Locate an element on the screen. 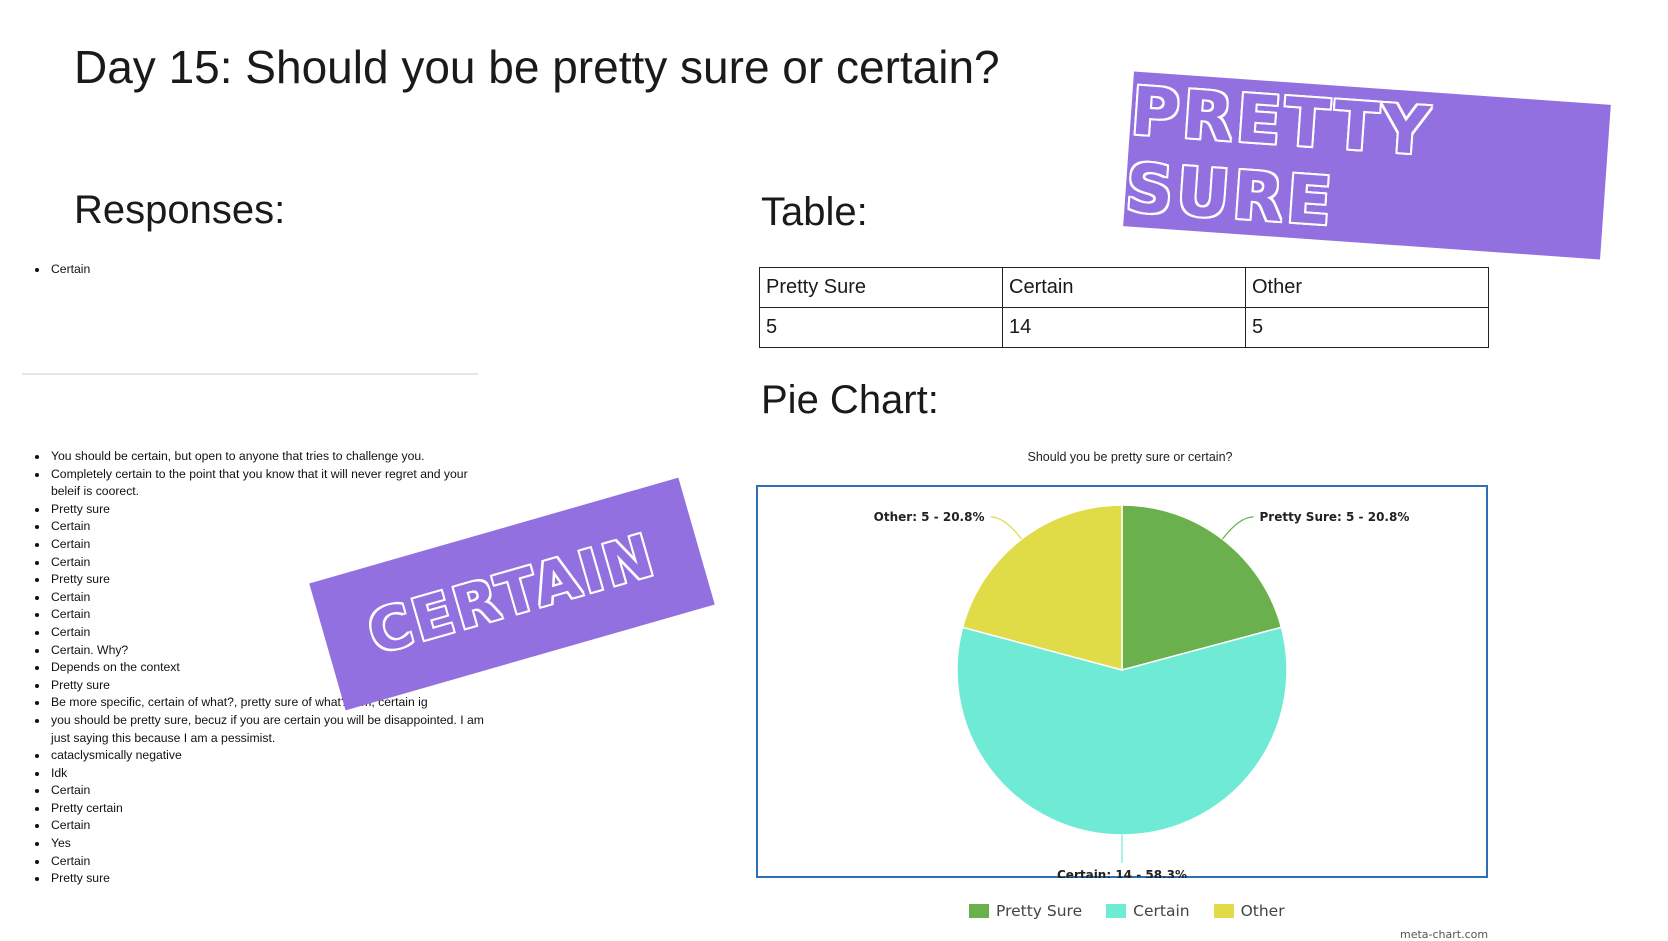 The height and width of the screenshot is (941, 1668). legend-label-certain: Certain is located at coordinates (1161, 911).